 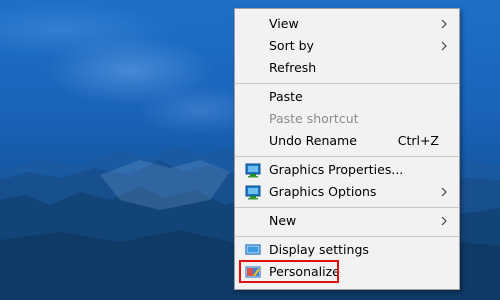 I want to click on menu-item-new: New, so click(x=347, y=221).